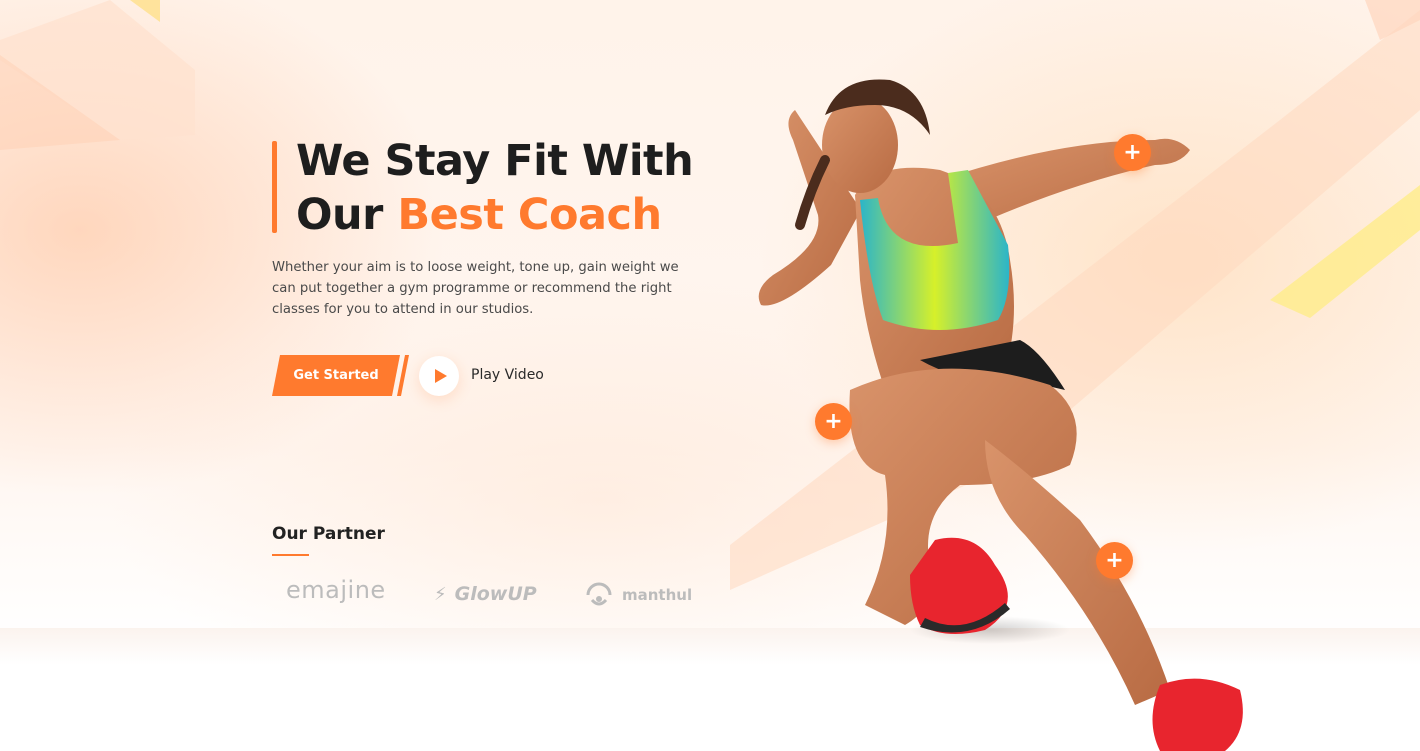 The width and height of the screenshot is (1420, 751). What do you see at coordinates (657, 595) in the screenshot?
I see `manthul-logo-text: manthul` at bounding box center [657, 595].